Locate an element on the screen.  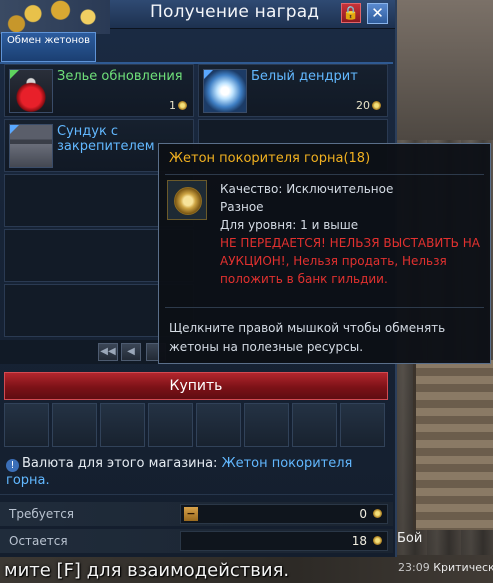
prev-page-icon: ◀ is located at coordinates (131, 352).